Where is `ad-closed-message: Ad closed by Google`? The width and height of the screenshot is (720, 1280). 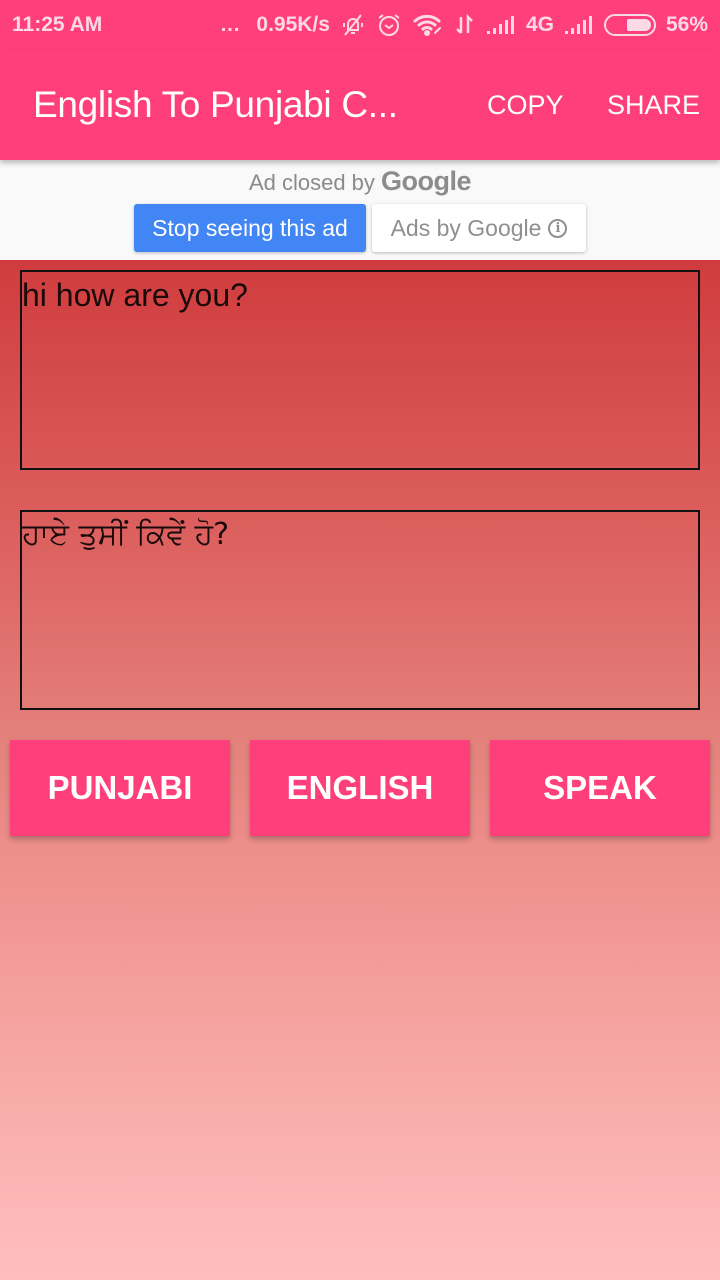 ad-closed-message: Ad closed by Google is located at coordinates (360, 181).